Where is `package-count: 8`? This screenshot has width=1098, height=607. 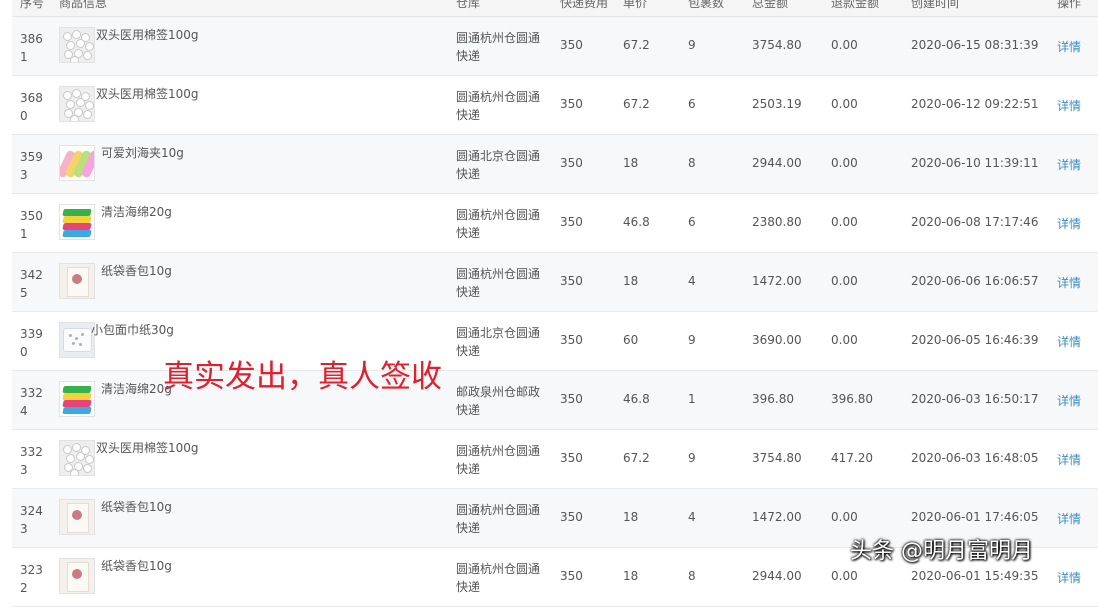
package-count: 8 is located at coordinates (692, 163).